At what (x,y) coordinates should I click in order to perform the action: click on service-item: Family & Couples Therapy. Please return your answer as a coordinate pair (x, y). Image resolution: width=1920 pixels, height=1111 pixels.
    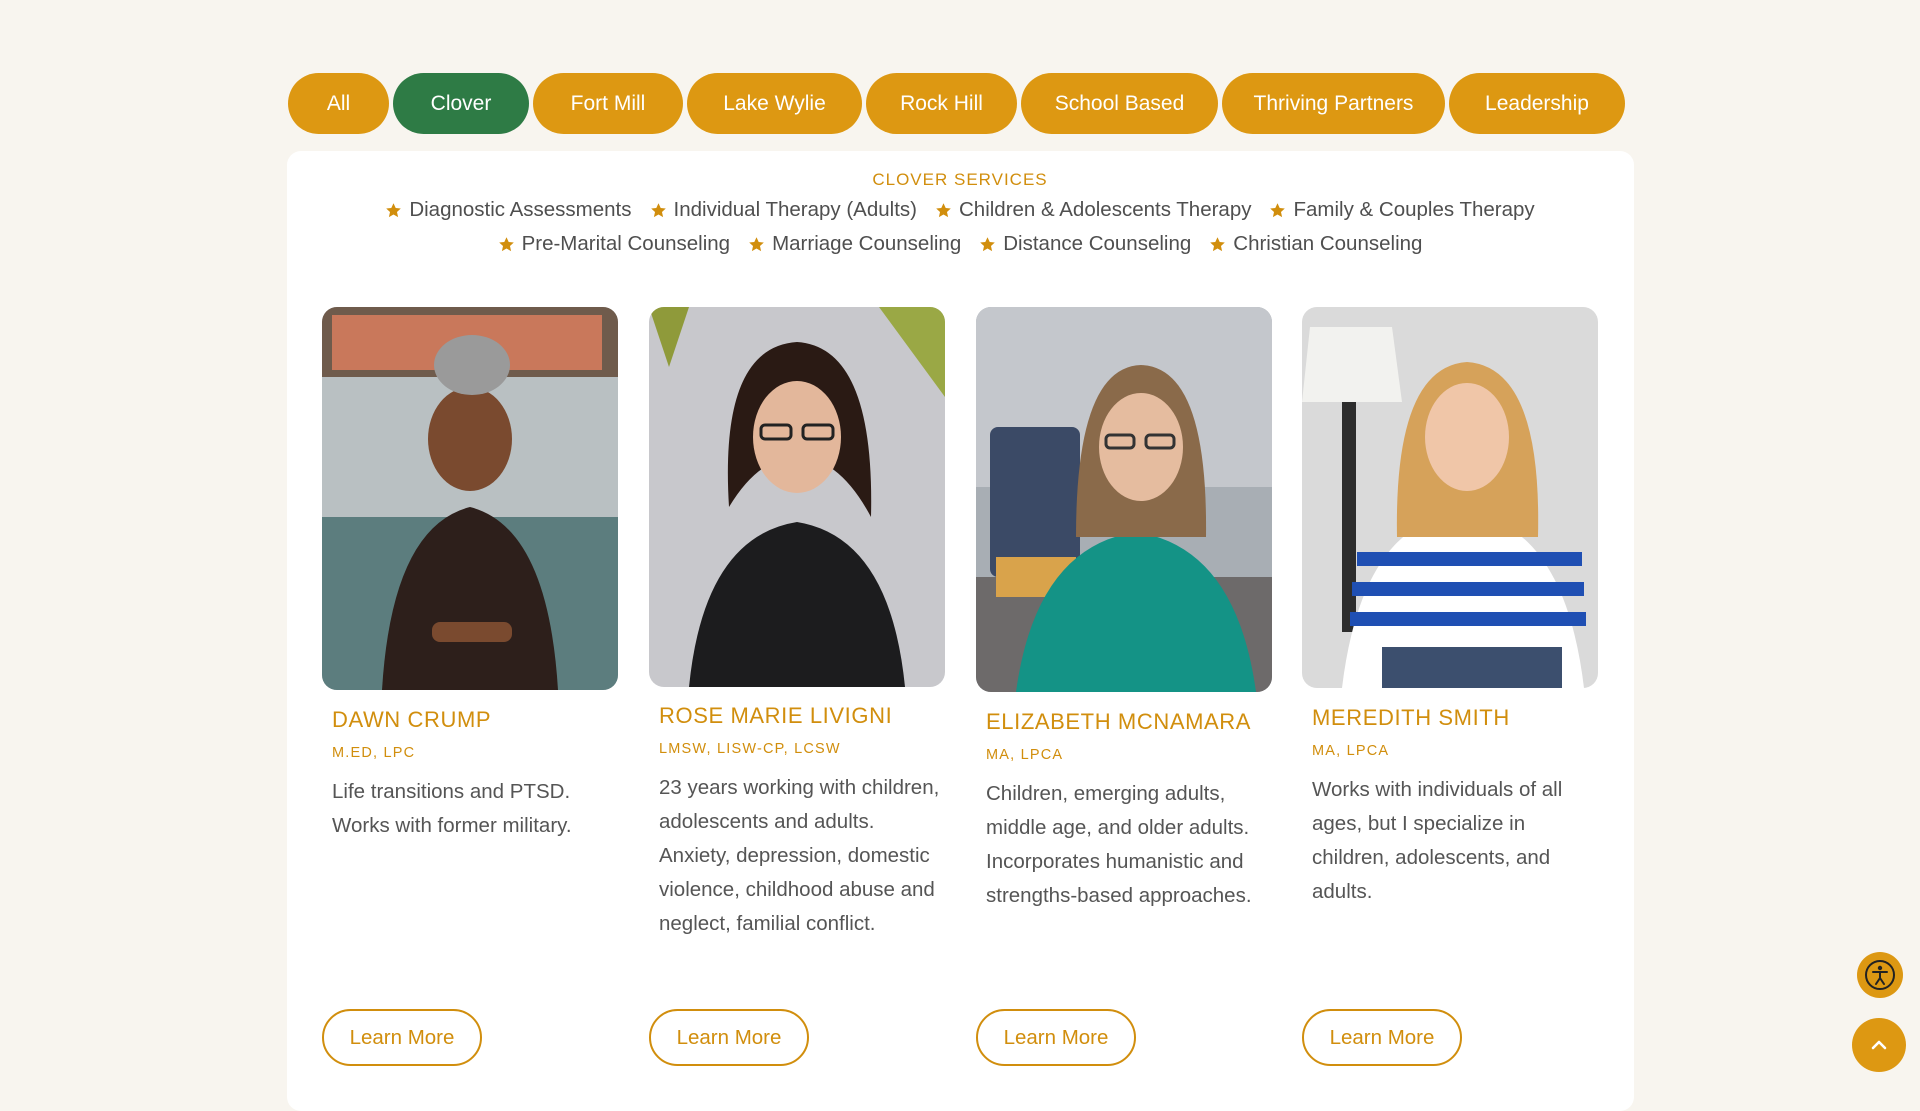
    Looking at the image, I should click on (1402, 210).